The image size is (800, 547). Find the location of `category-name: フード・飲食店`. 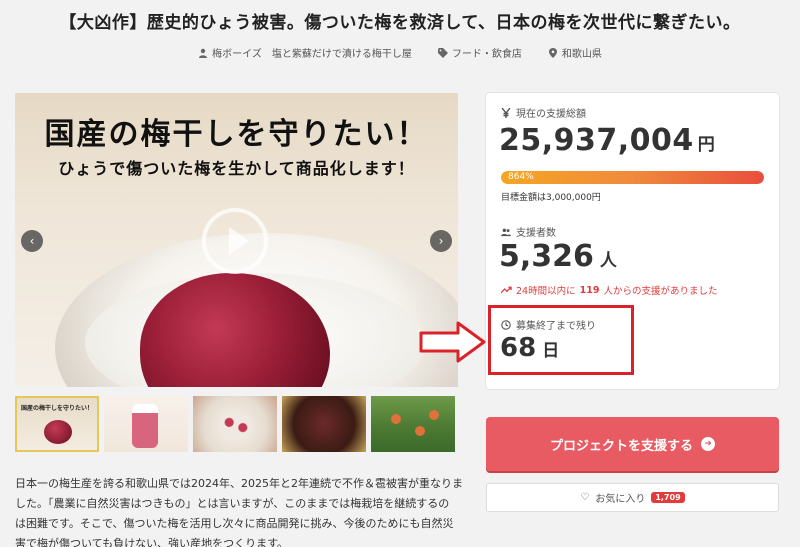

category-name: フード・飲食店 is located at coordinates (486, 54).